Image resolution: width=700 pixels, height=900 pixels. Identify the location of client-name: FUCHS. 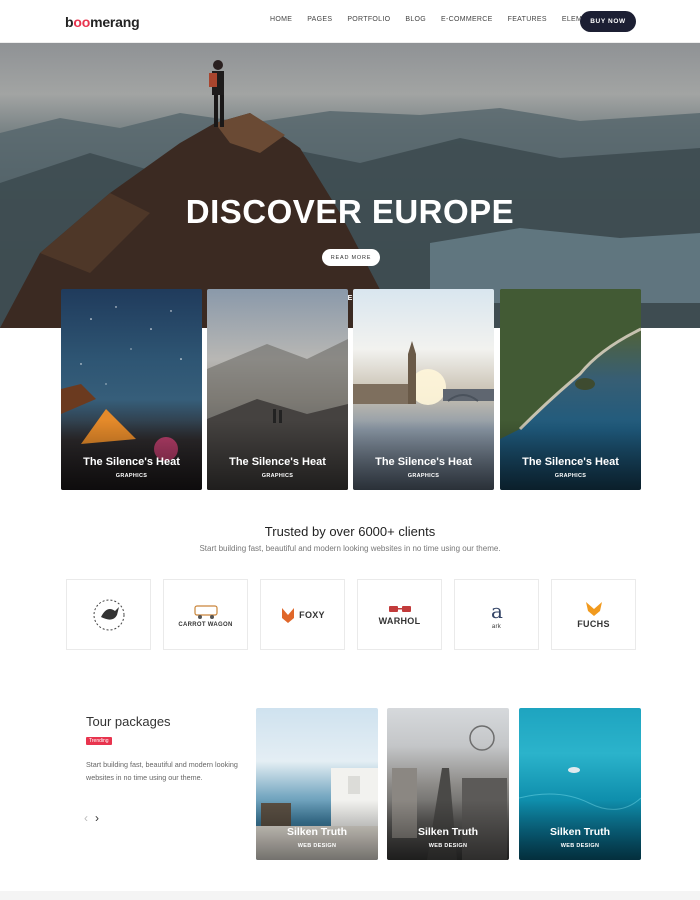
(593, 623).